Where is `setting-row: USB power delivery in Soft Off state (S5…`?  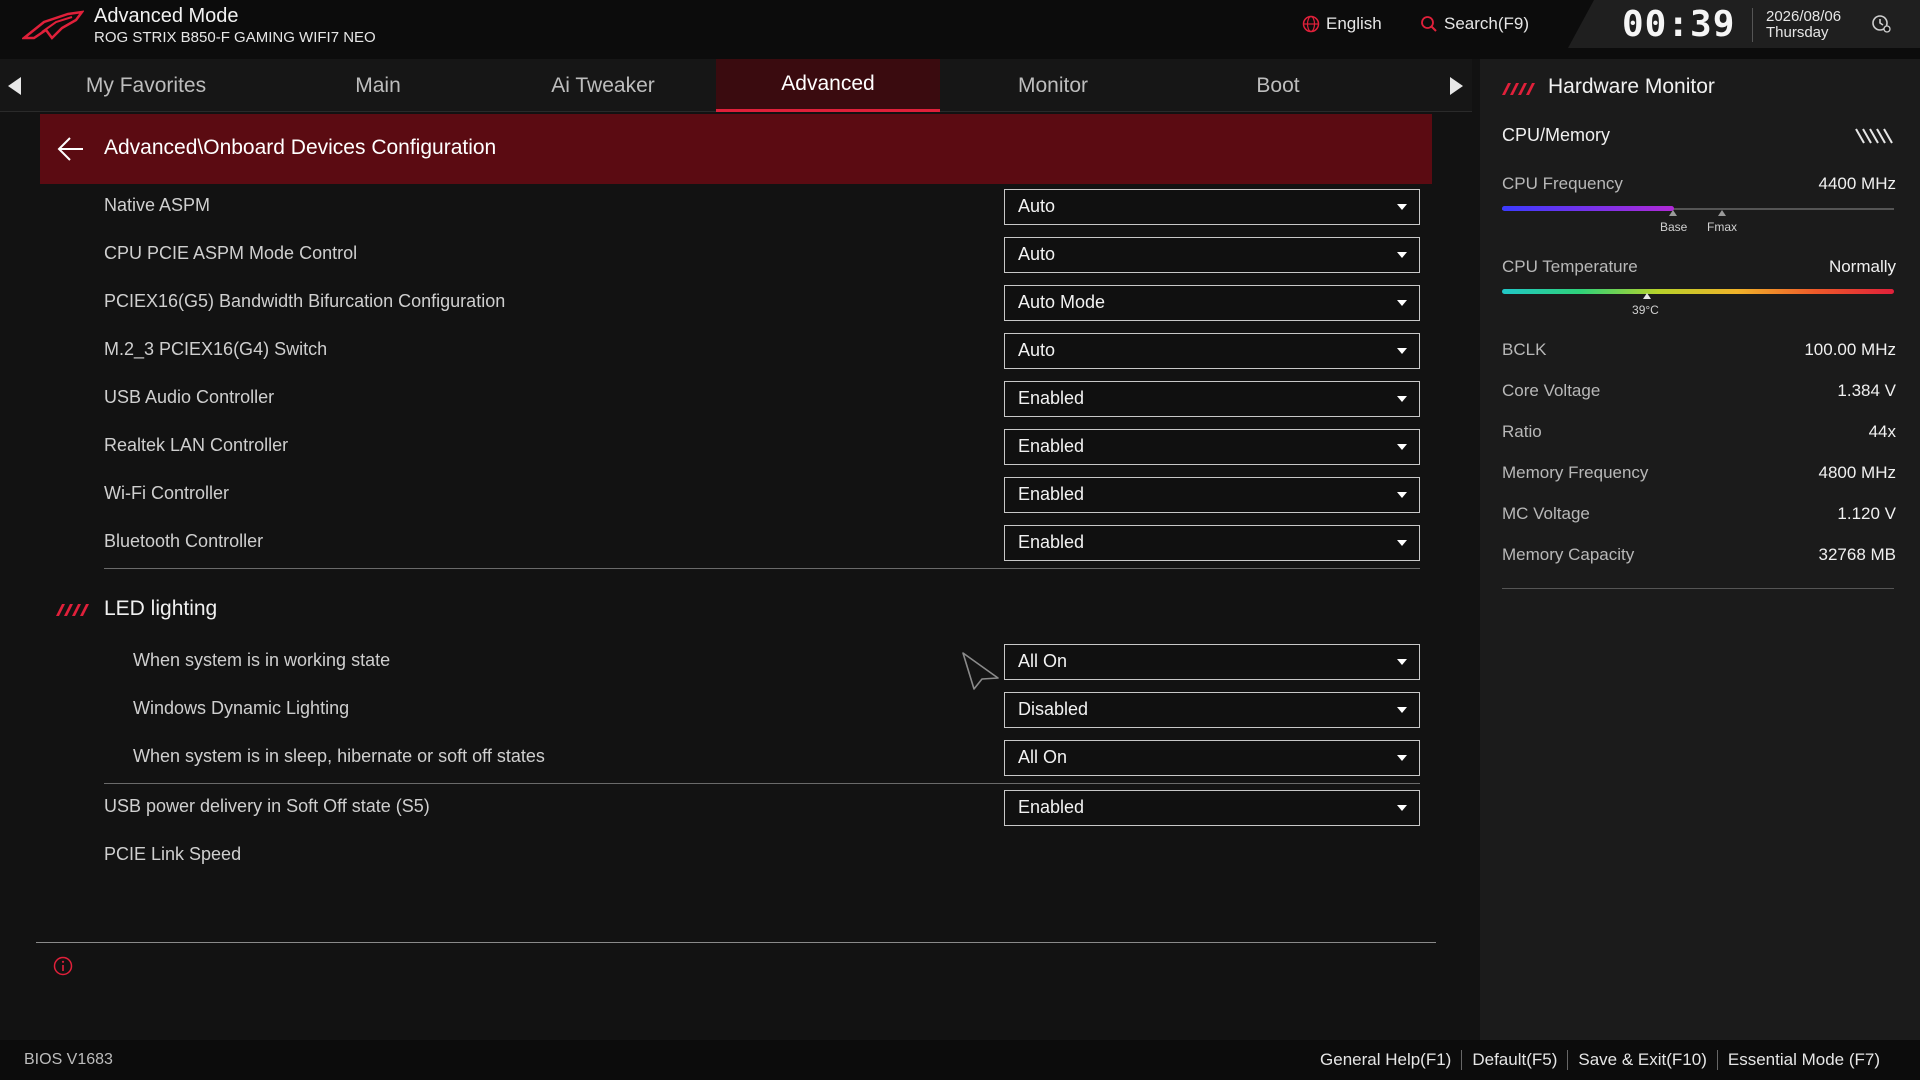 setting-row: USB power delivery in Soft Off state (S5… is located at coordinates (762, 808).